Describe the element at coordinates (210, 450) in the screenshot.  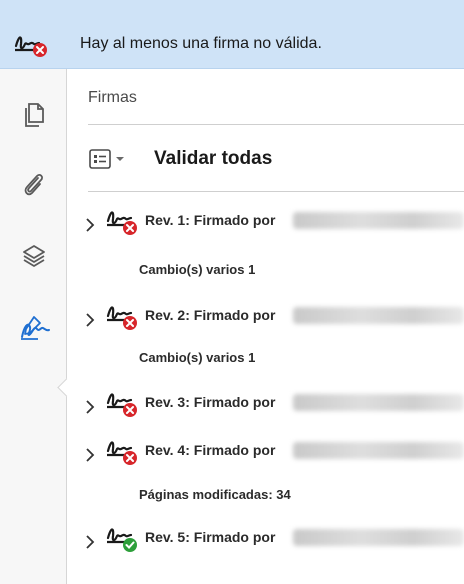
I see `revision-label: Rev. 4: Firmado por` at that location.